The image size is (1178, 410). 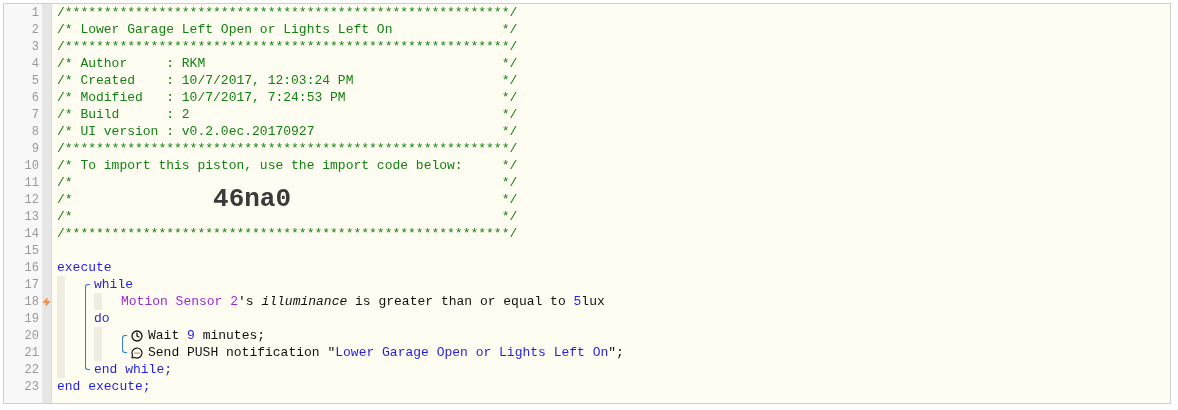 What do you see at coordinates (35, 12) in the screenshot?
I see `line-number: 1` at bounding box center [35, 12].